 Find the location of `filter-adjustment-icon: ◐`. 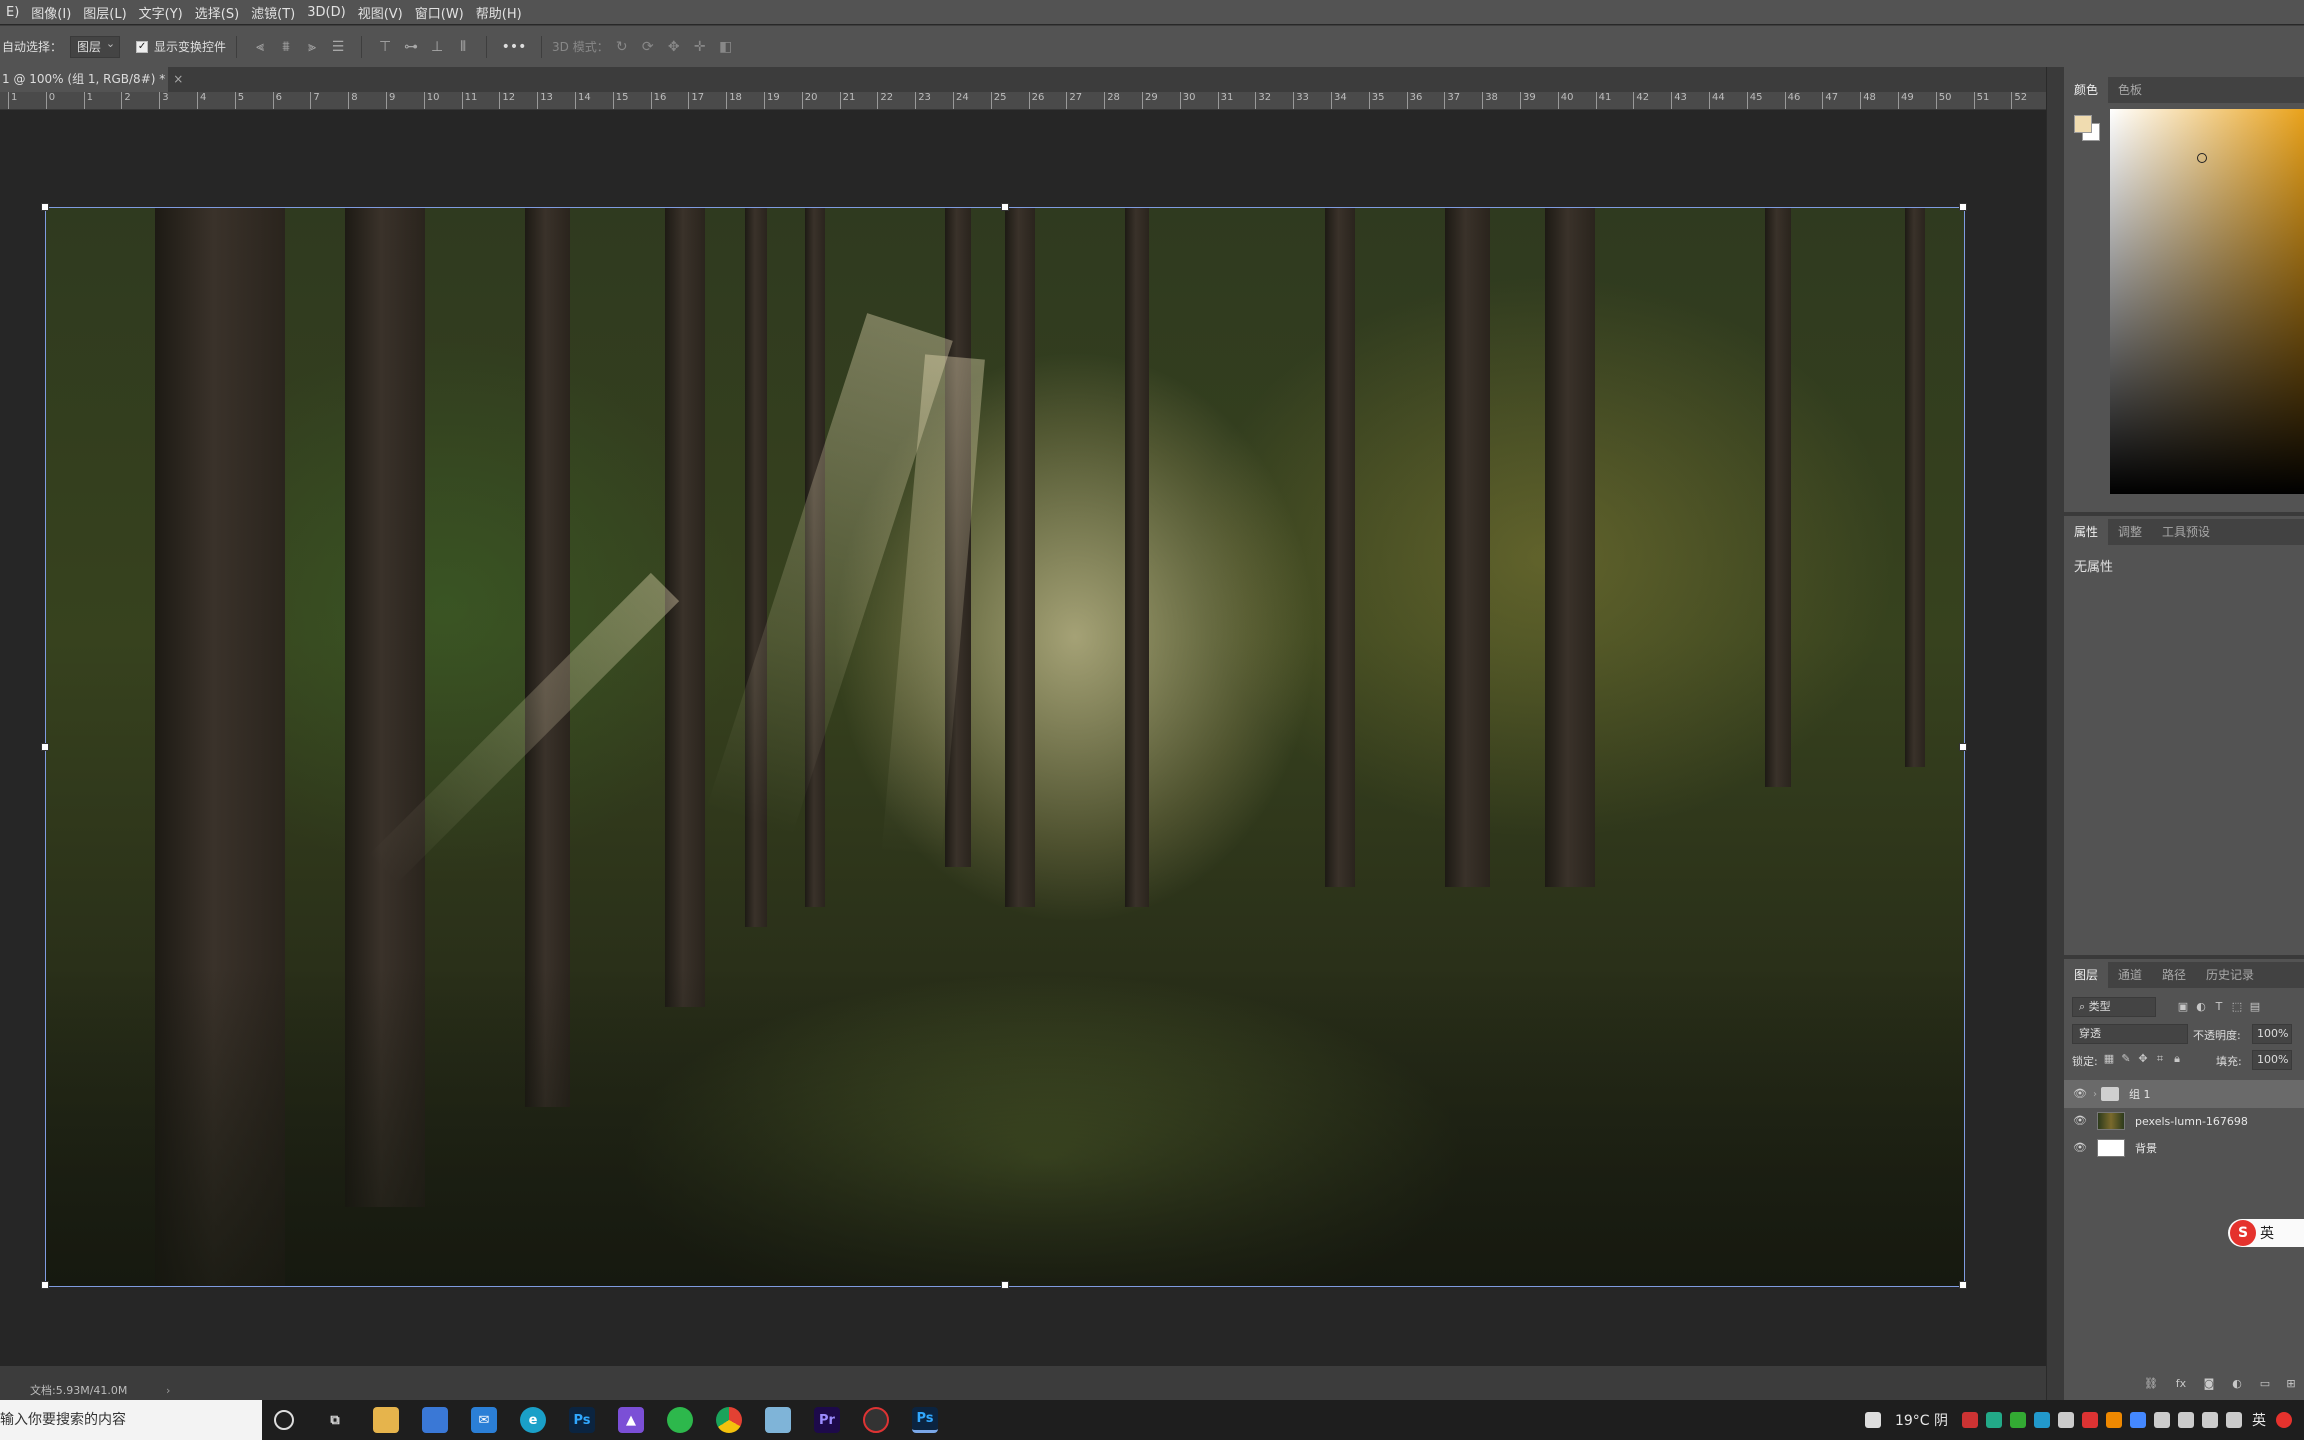

filter-adjustment-icon: ◐ is located at coordinates (2201, 1007).